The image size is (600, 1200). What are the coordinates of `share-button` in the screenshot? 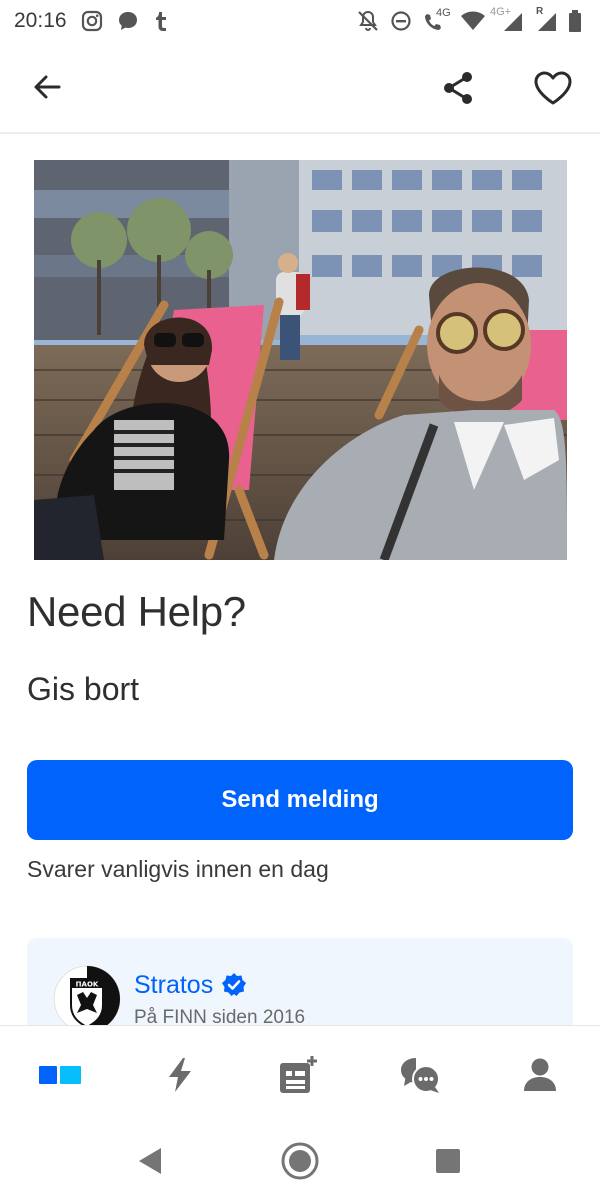 It's located at (458, 88).